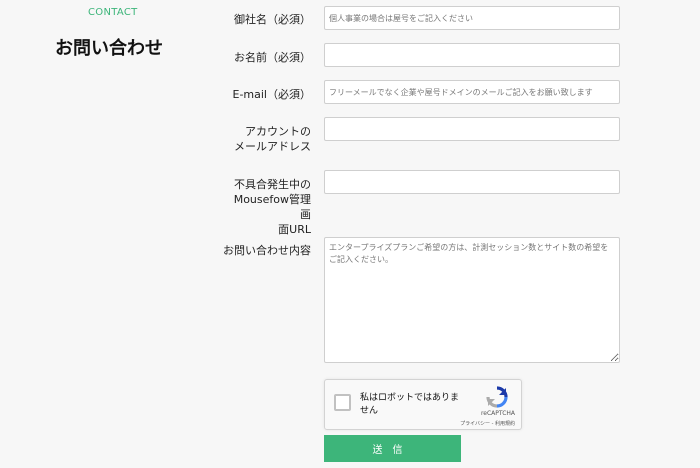 The image size is (700, 468). Describe the element at coordinates (497, 413) in the screenshot. I see `recaptcha-brand: reCAPTCHA` at that location.